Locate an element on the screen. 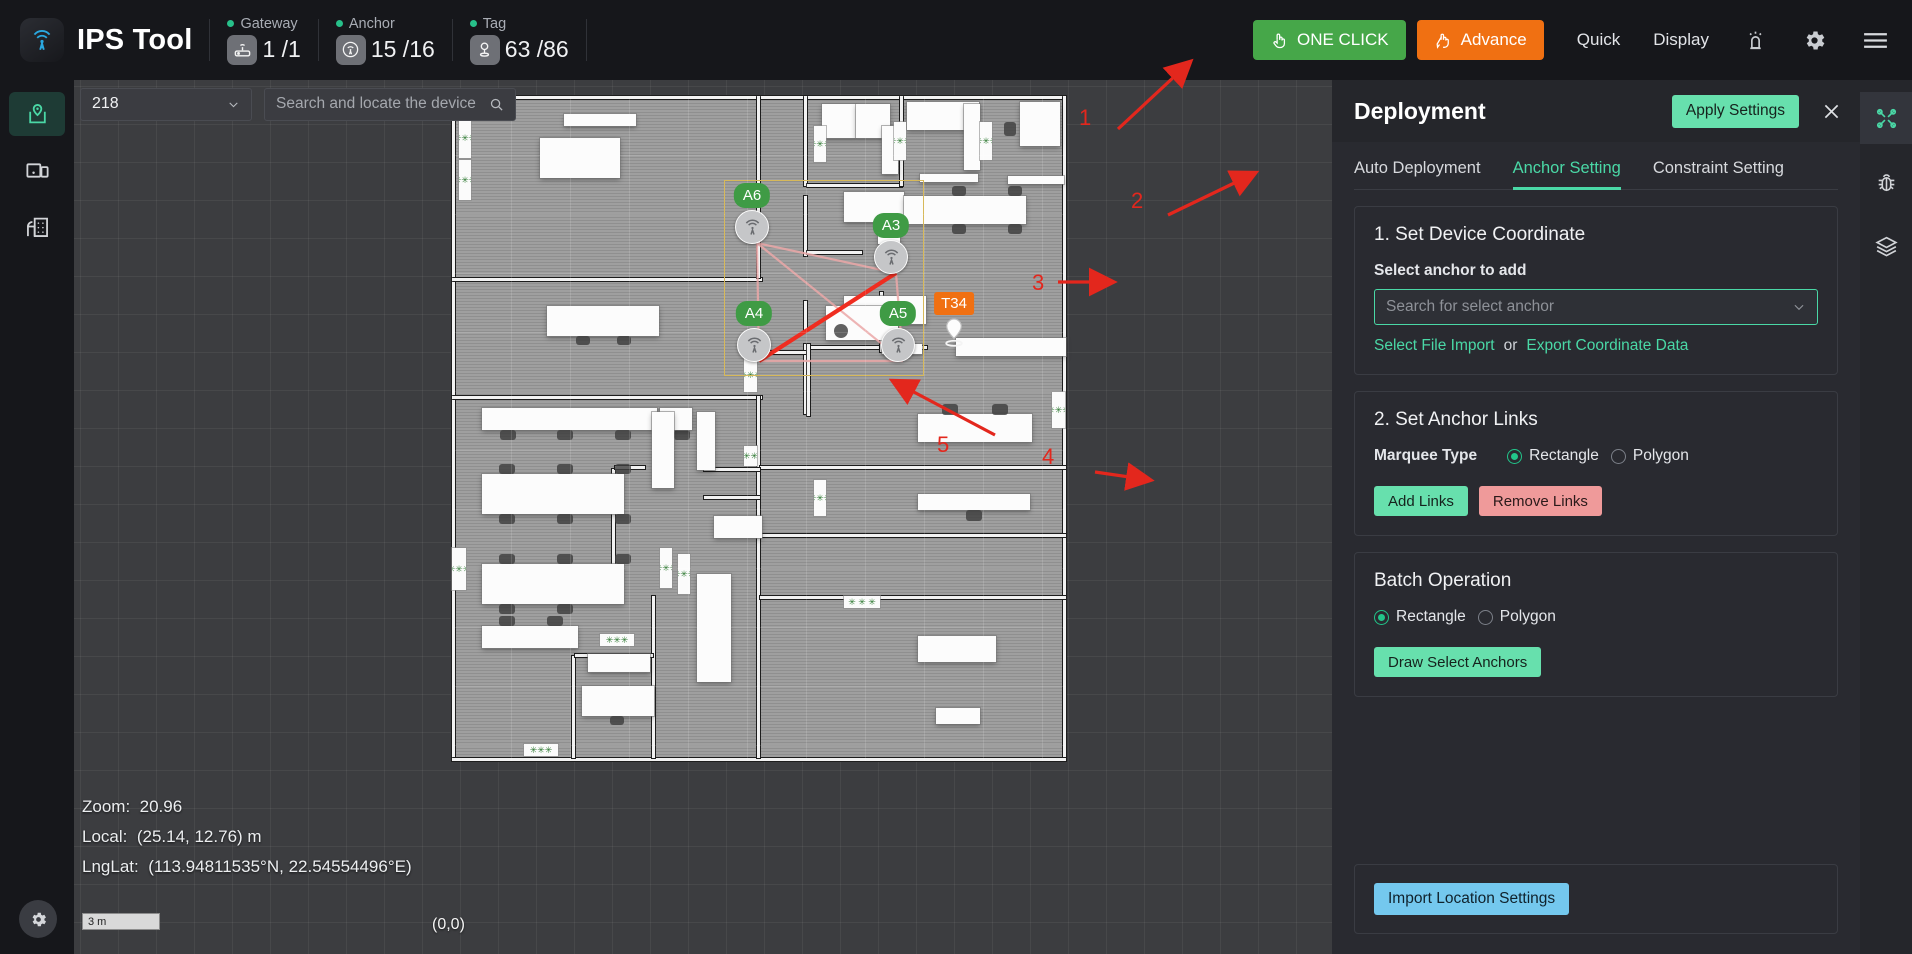 The image size is (1912, 954). annotation-number: 1 is located at coordinates (1085, 117).